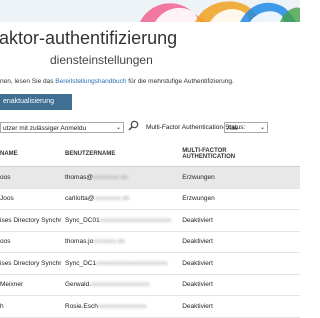  I want to click on cell-username: Sync_DC01xxxxxxxxxxxxxxxxxxxxxx, so click(117, 220).